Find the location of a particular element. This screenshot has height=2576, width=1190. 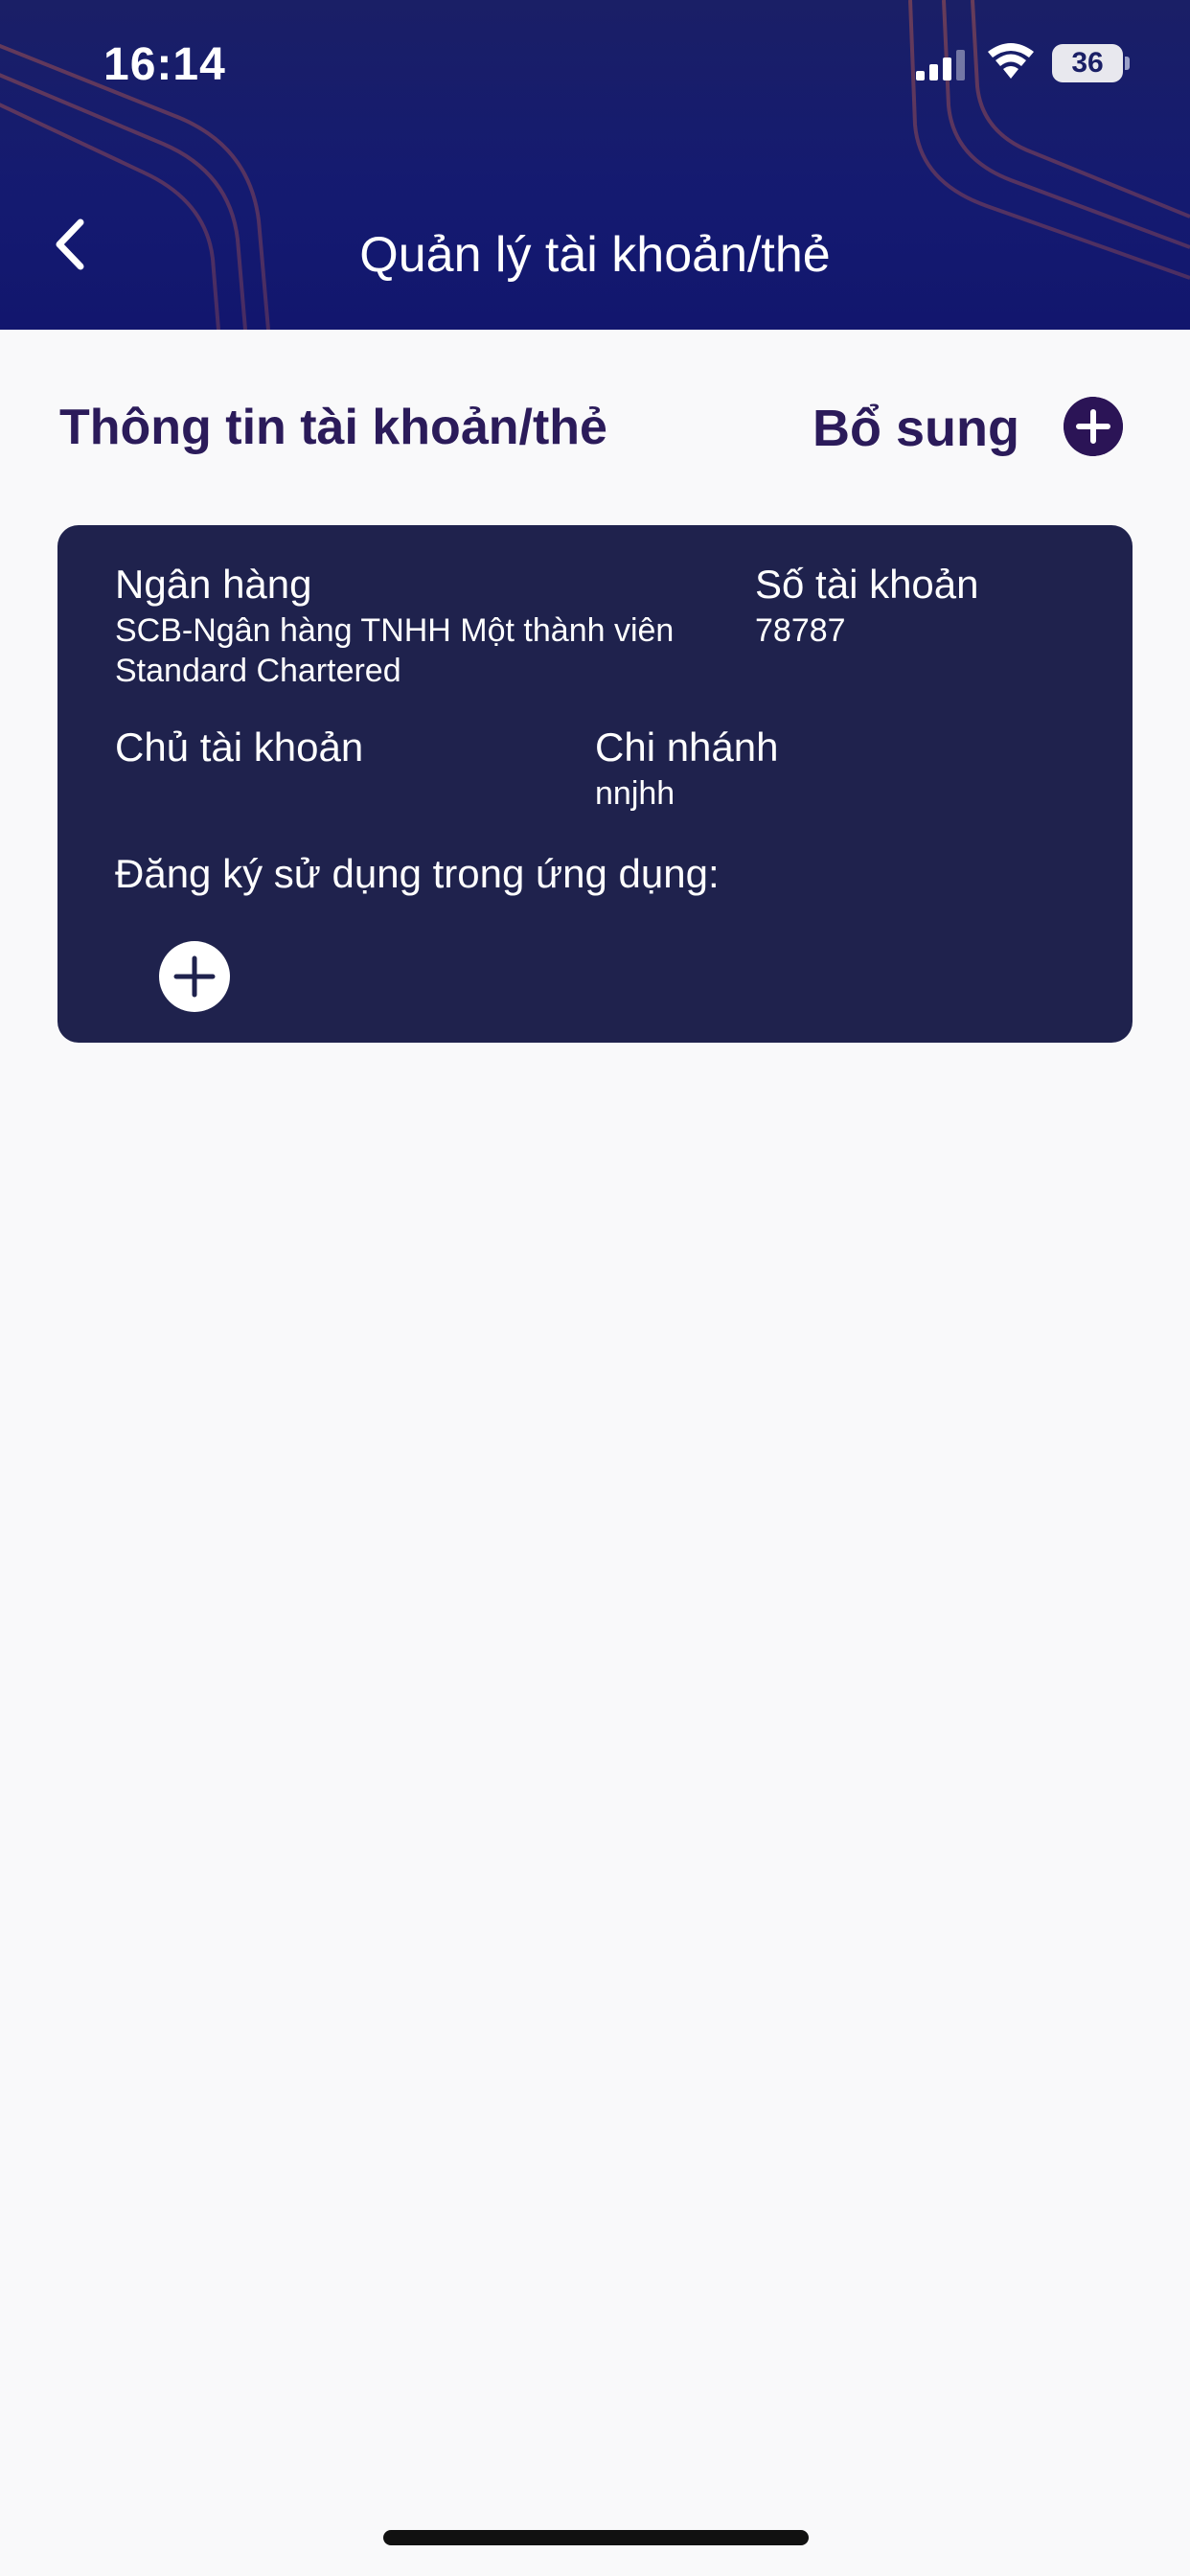

status-bar: 16:14 36 is located at coordinates (595, 67).